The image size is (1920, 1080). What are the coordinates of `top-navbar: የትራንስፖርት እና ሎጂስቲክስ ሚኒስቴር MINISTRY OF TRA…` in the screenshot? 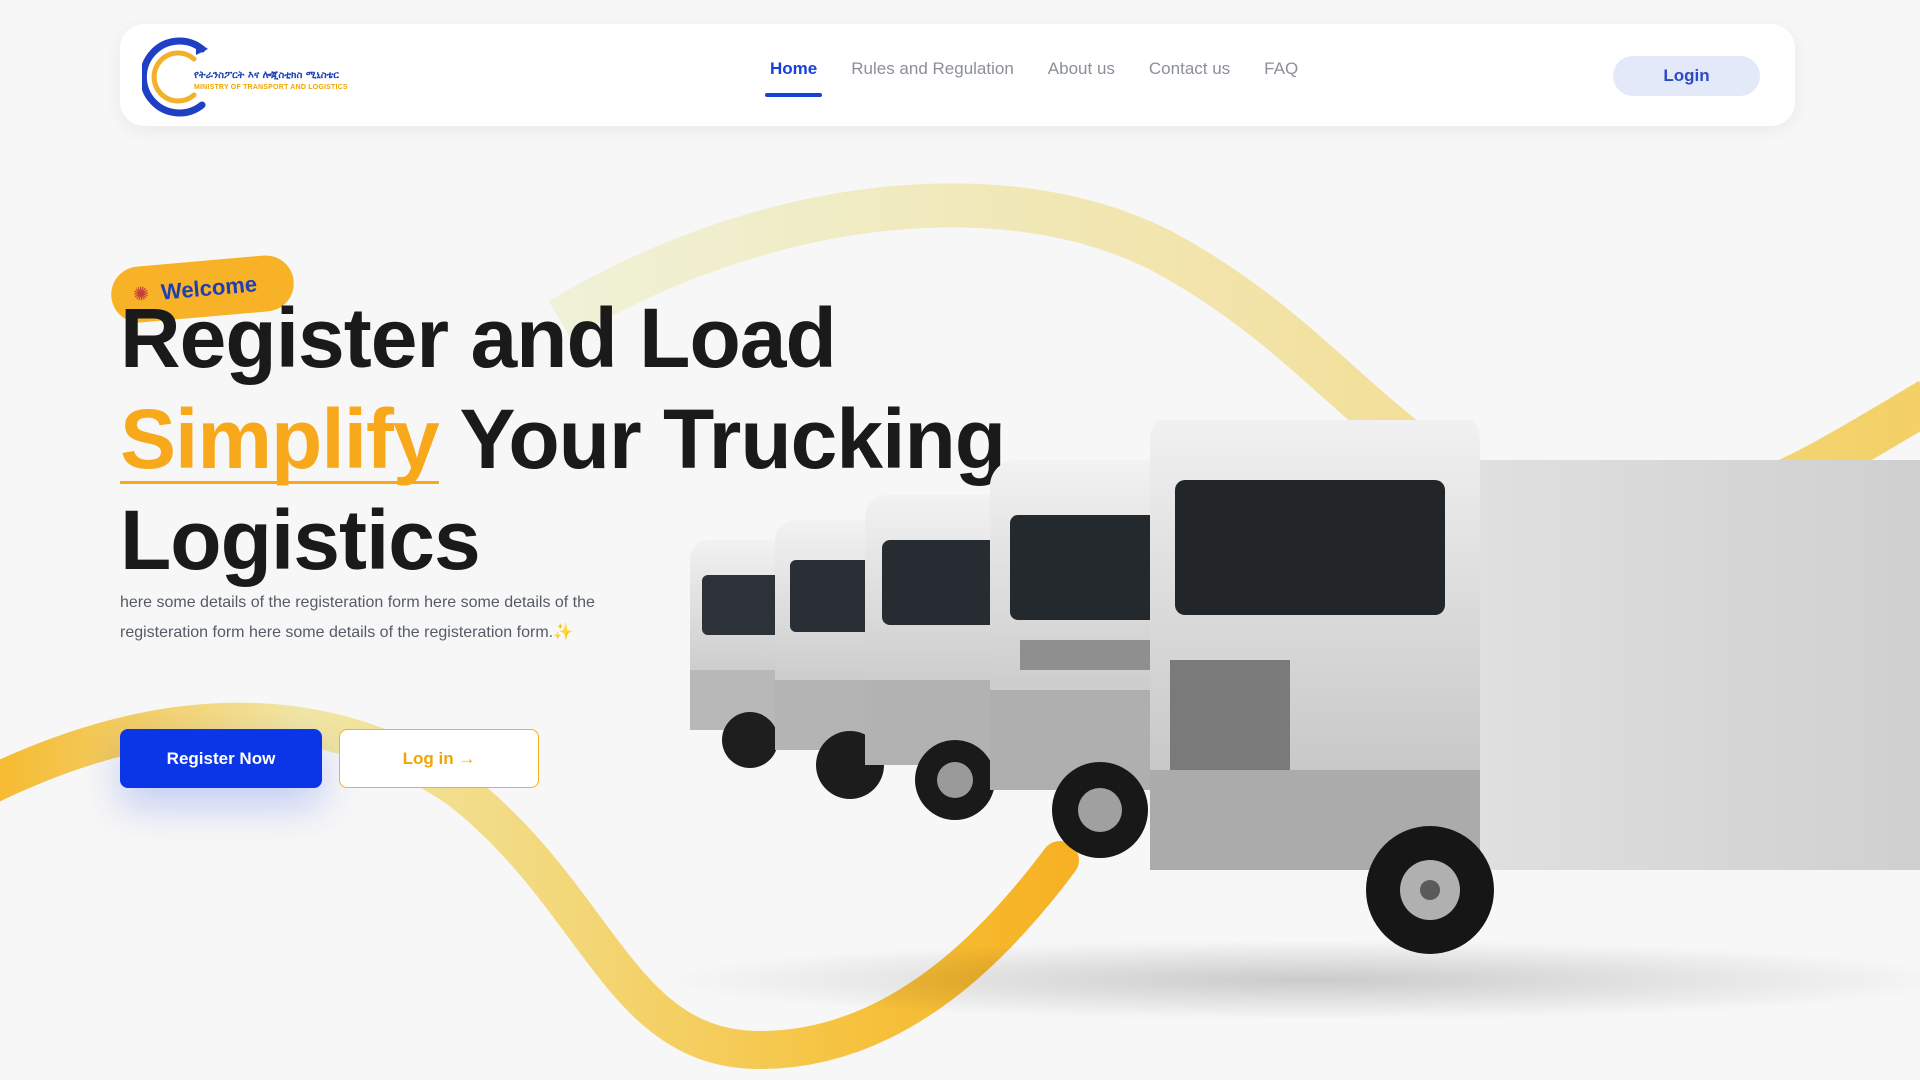 It's located at (957, 75).